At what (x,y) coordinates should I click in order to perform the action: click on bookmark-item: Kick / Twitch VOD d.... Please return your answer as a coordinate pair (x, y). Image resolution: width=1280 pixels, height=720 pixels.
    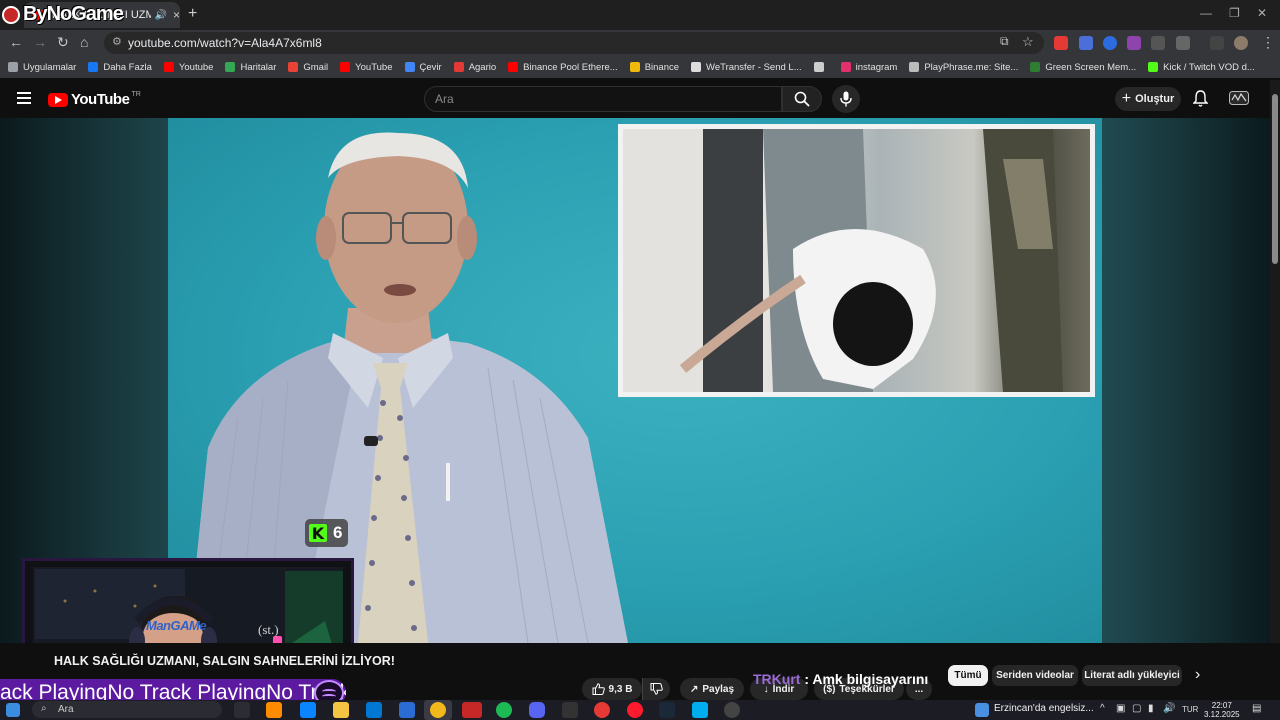
    Looking at the image, I should click on (1201, 67).